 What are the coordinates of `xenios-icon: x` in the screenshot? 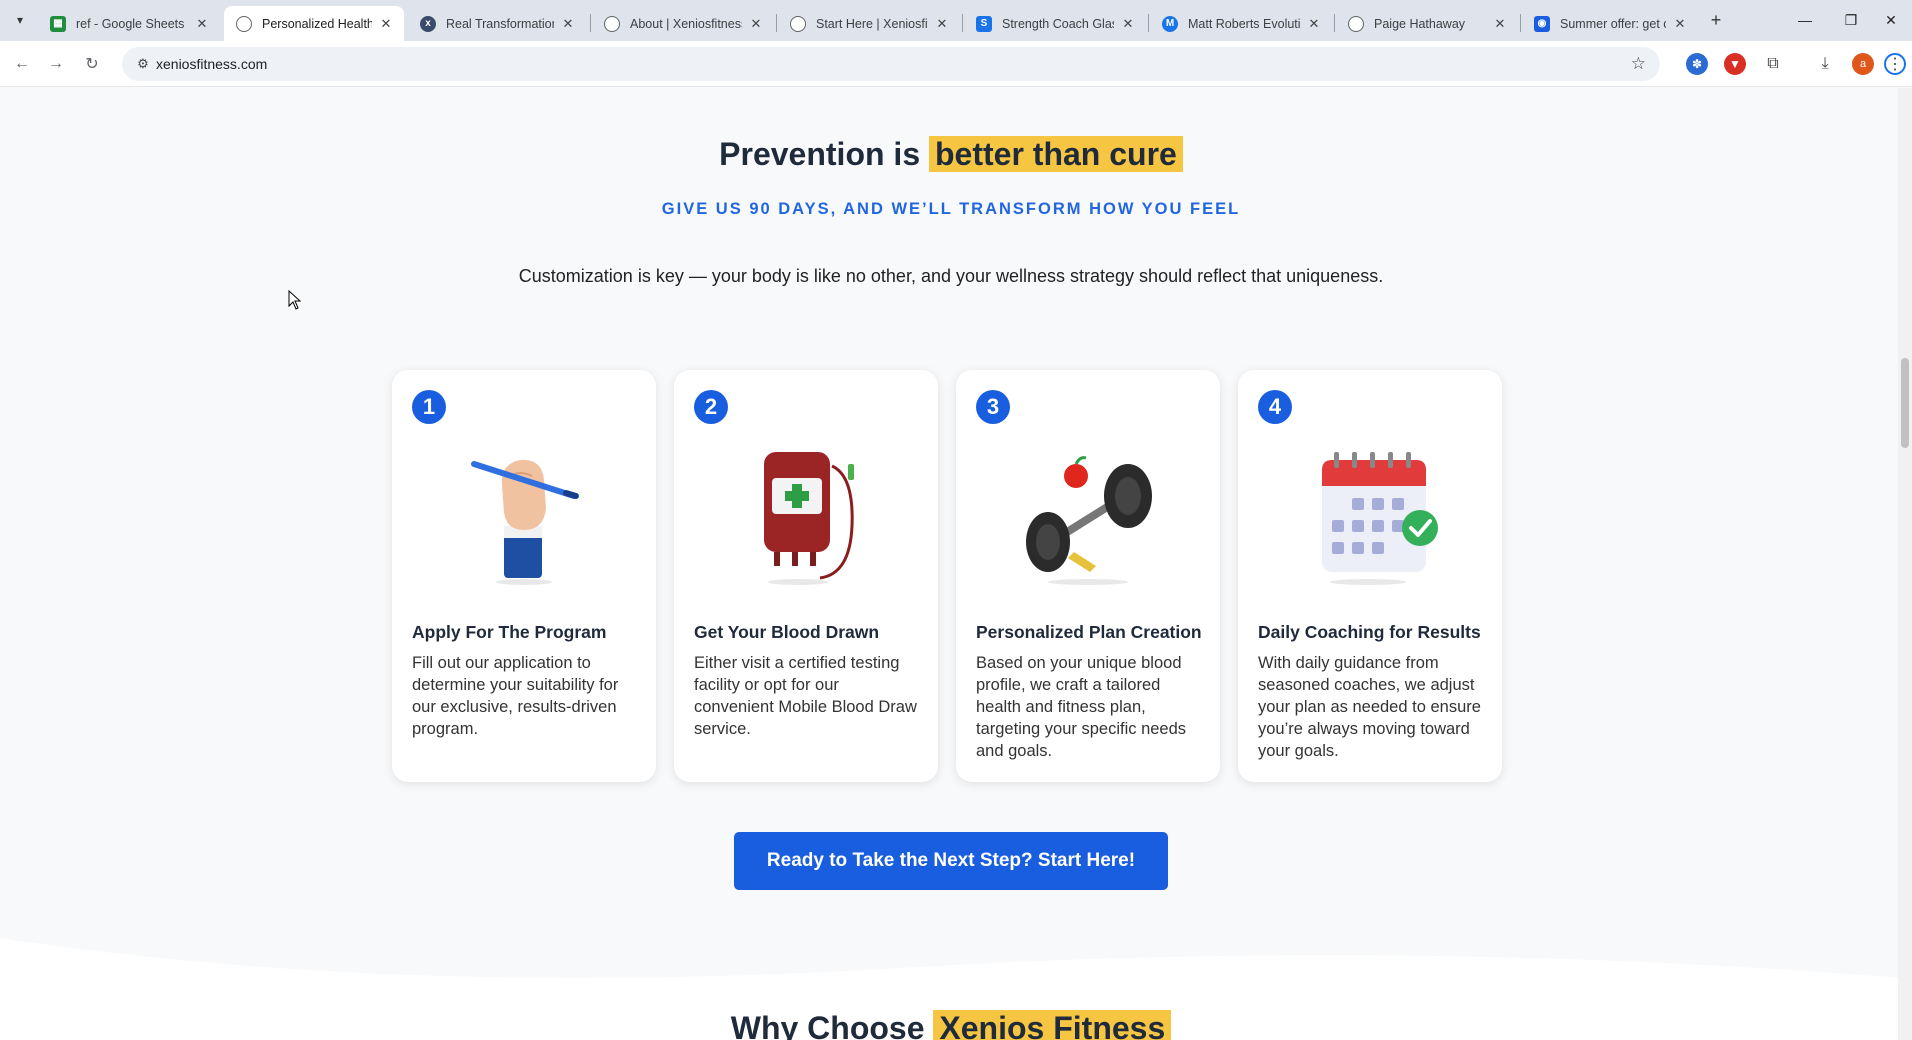 It's located at (428, 23).